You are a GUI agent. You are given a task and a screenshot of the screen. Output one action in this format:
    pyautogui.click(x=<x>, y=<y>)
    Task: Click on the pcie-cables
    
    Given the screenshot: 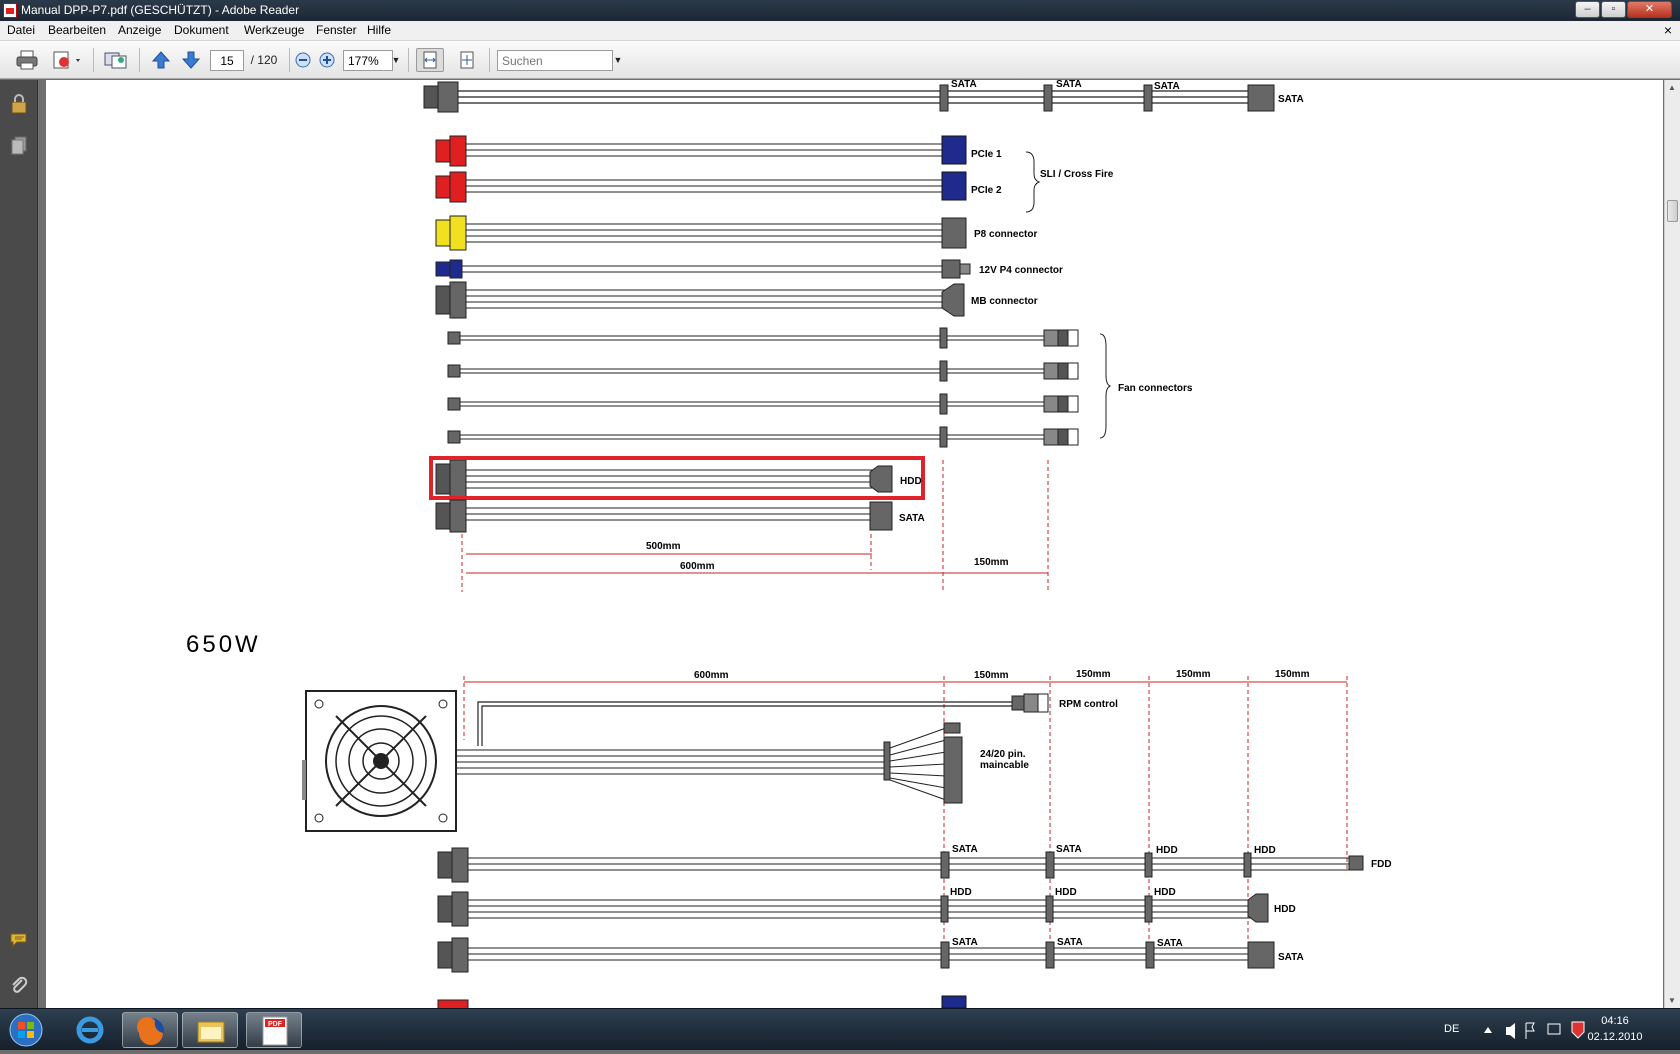 What is the action you would take?
    pyautogui.click(x=738, y=174)
    